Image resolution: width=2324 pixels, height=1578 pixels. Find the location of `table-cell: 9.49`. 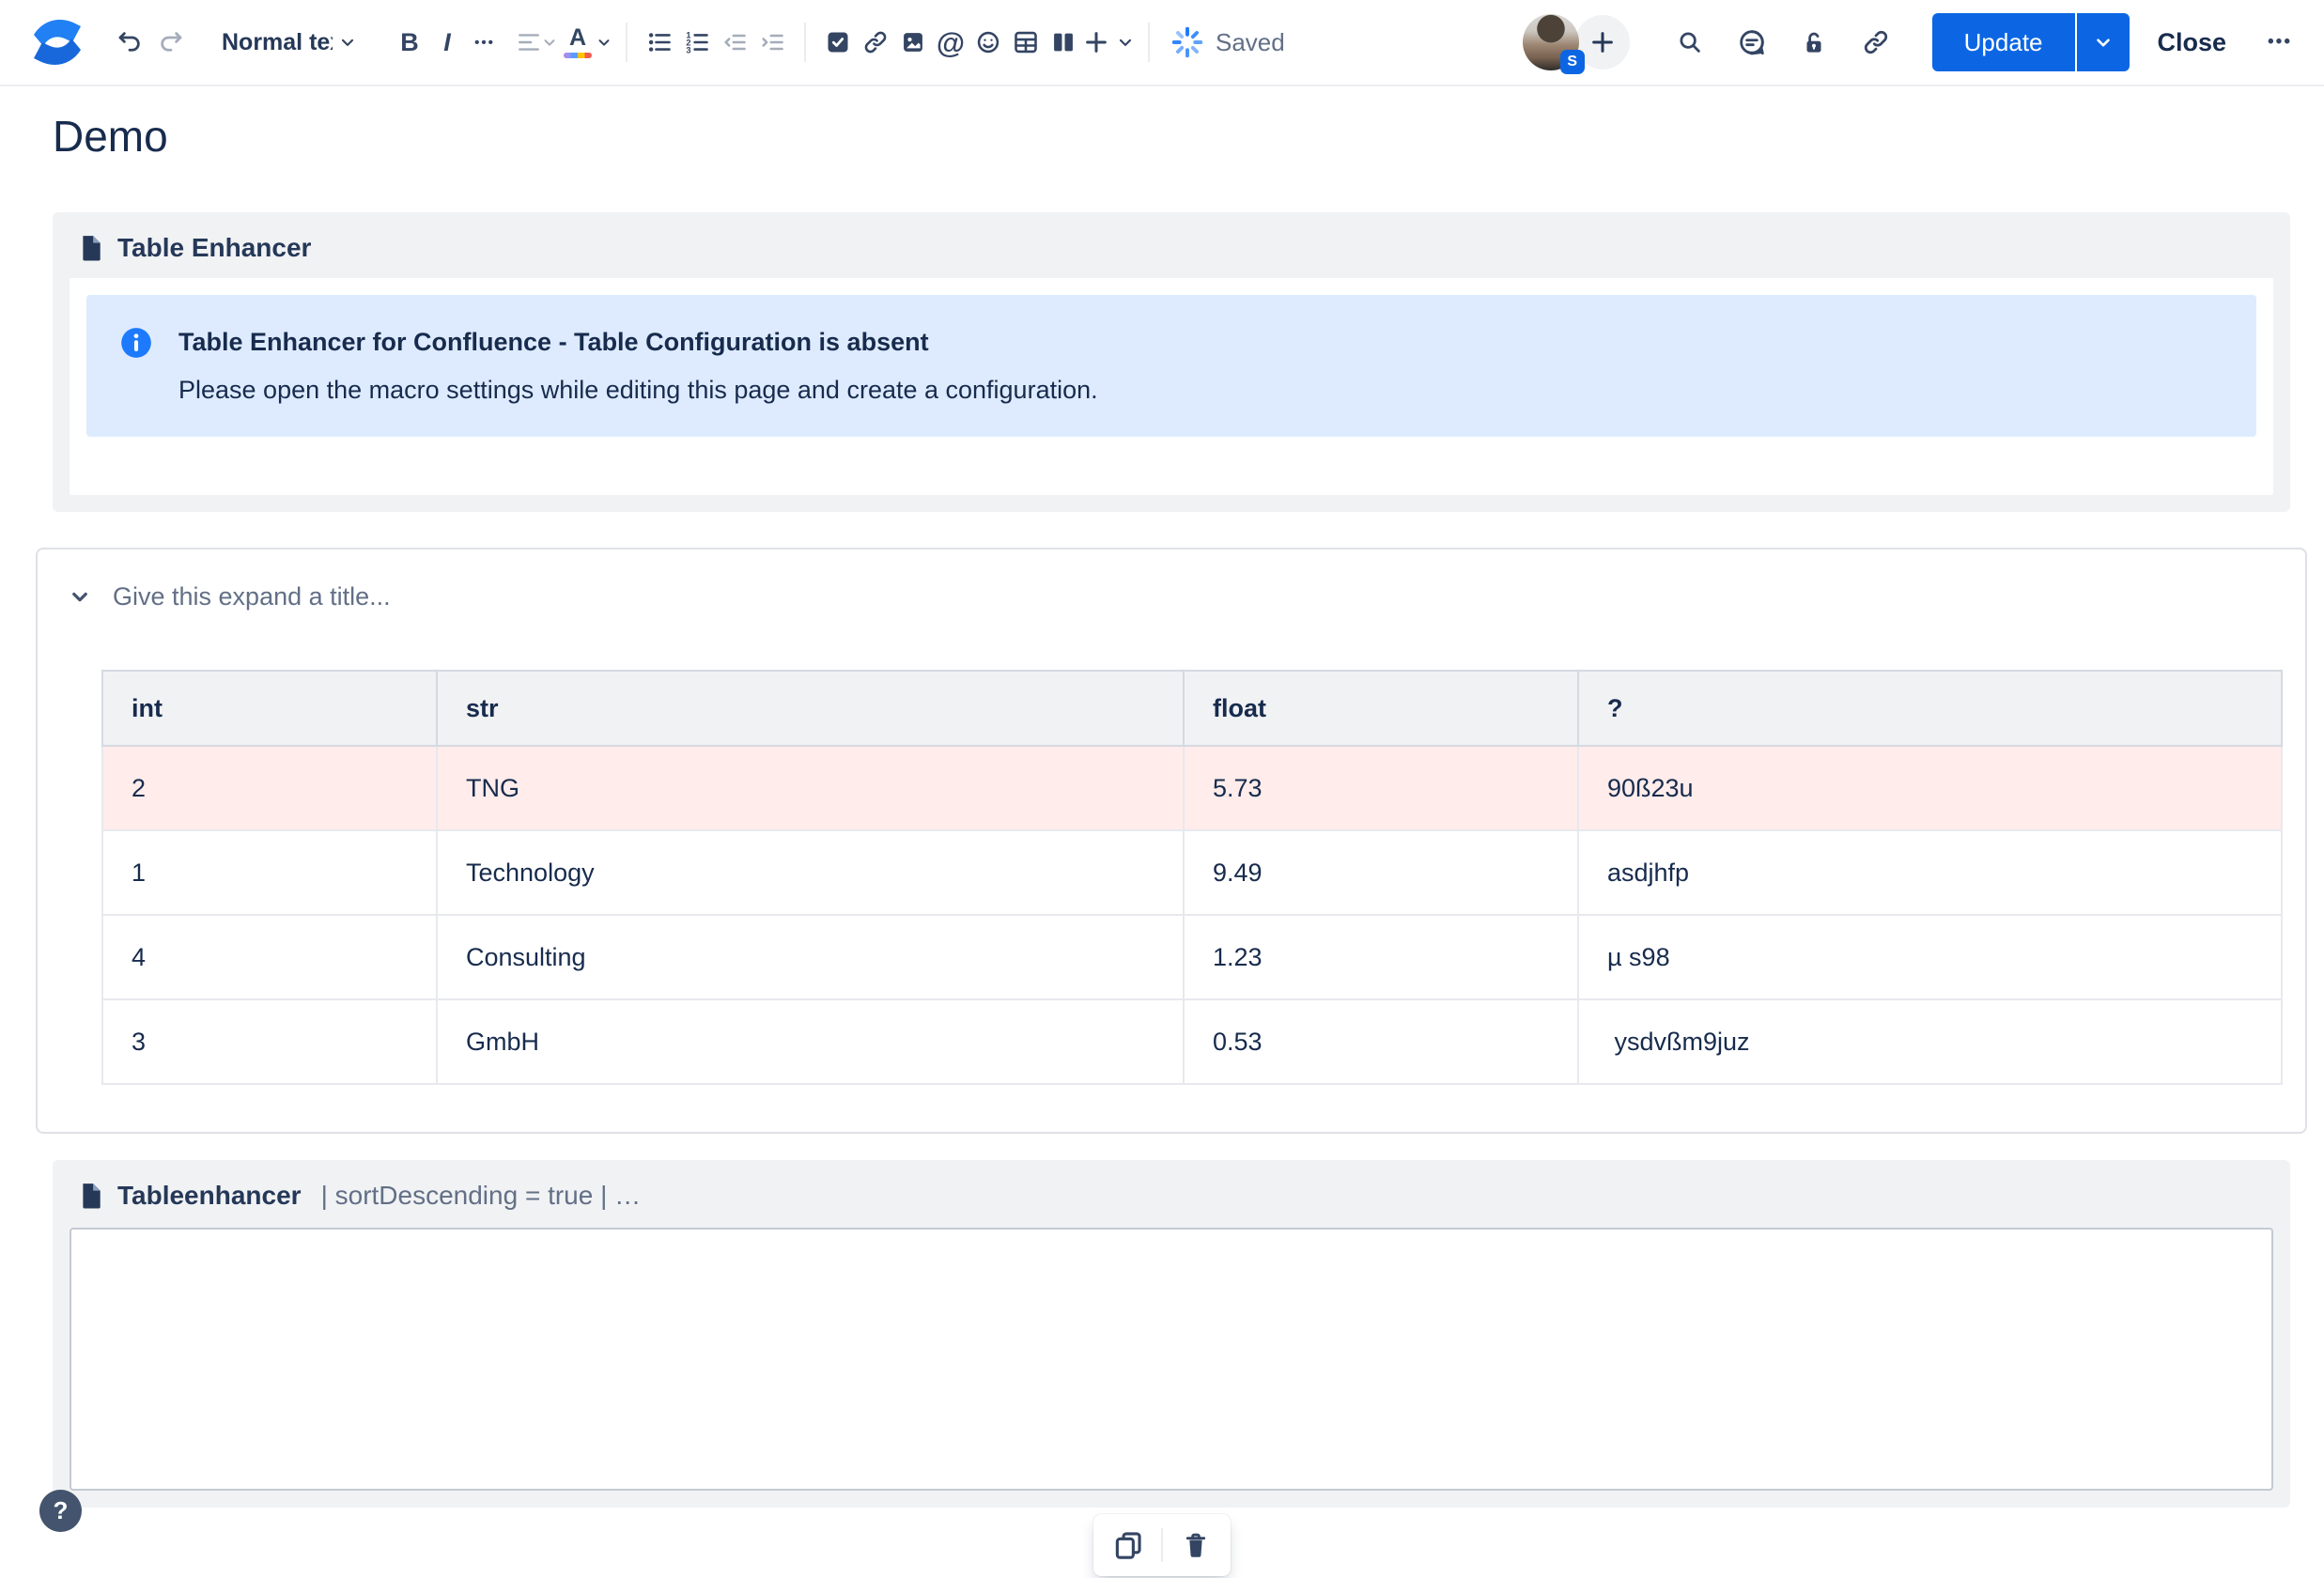

table-cell: 9.49 is located at coordinates (1381, 873).